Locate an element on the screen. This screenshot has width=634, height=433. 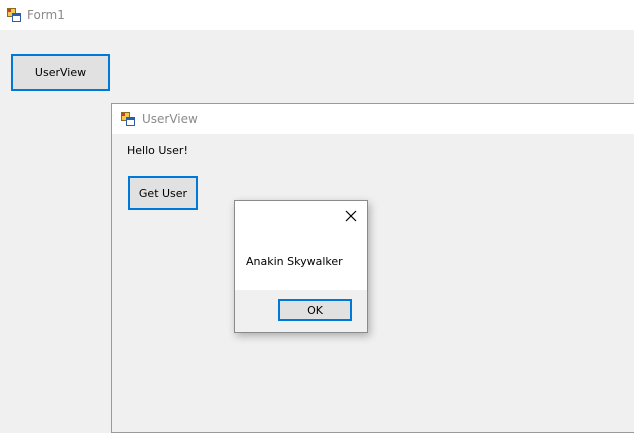
message-text: Anakin Skywalker is located at coordinates (294, 261).